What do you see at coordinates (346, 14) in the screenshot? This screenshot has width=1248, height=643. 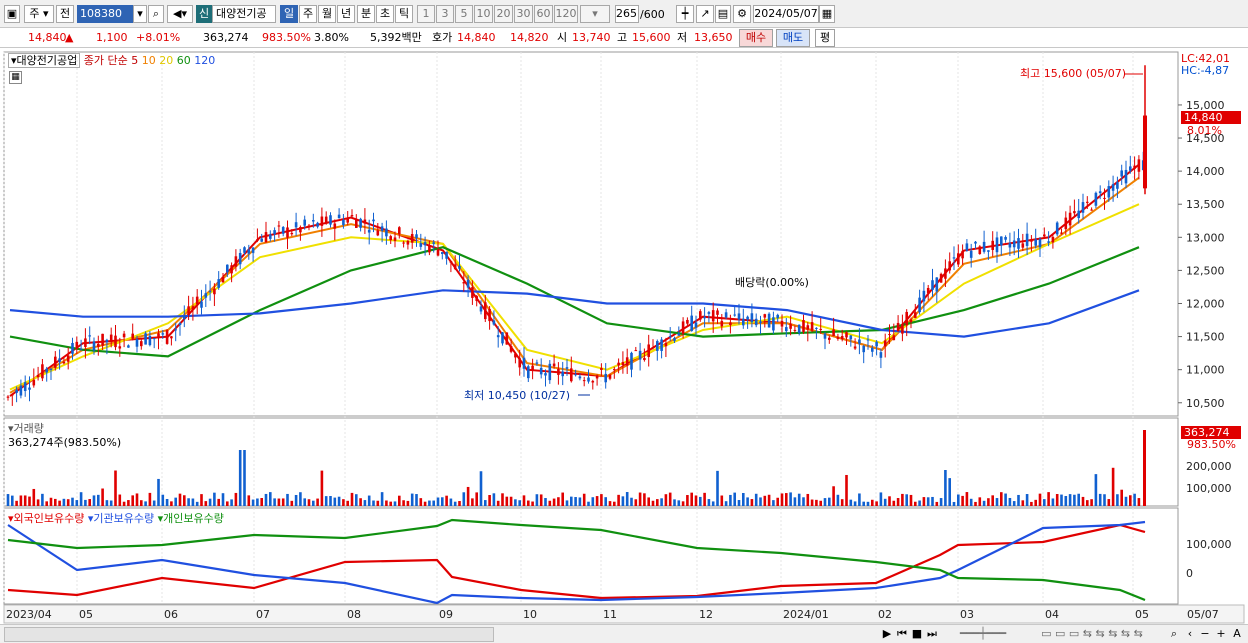 I see `period-year: 년` at bounding box center [346, 14].